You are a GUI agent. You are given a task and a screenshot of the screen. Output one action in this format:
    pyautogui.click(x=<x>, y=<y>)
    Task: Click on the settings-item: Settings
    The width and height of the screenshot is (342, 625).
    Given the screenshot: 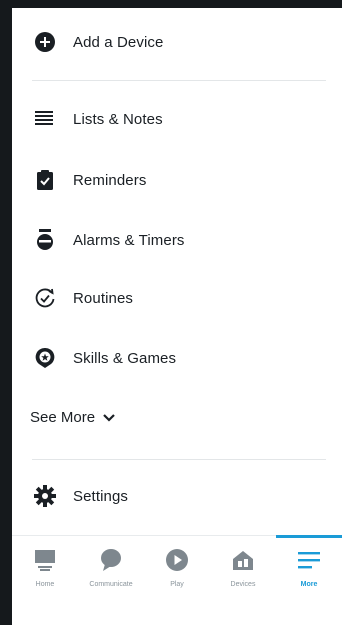 What is the action you would take?
    pyautogui.click(x=177, y=496)
    